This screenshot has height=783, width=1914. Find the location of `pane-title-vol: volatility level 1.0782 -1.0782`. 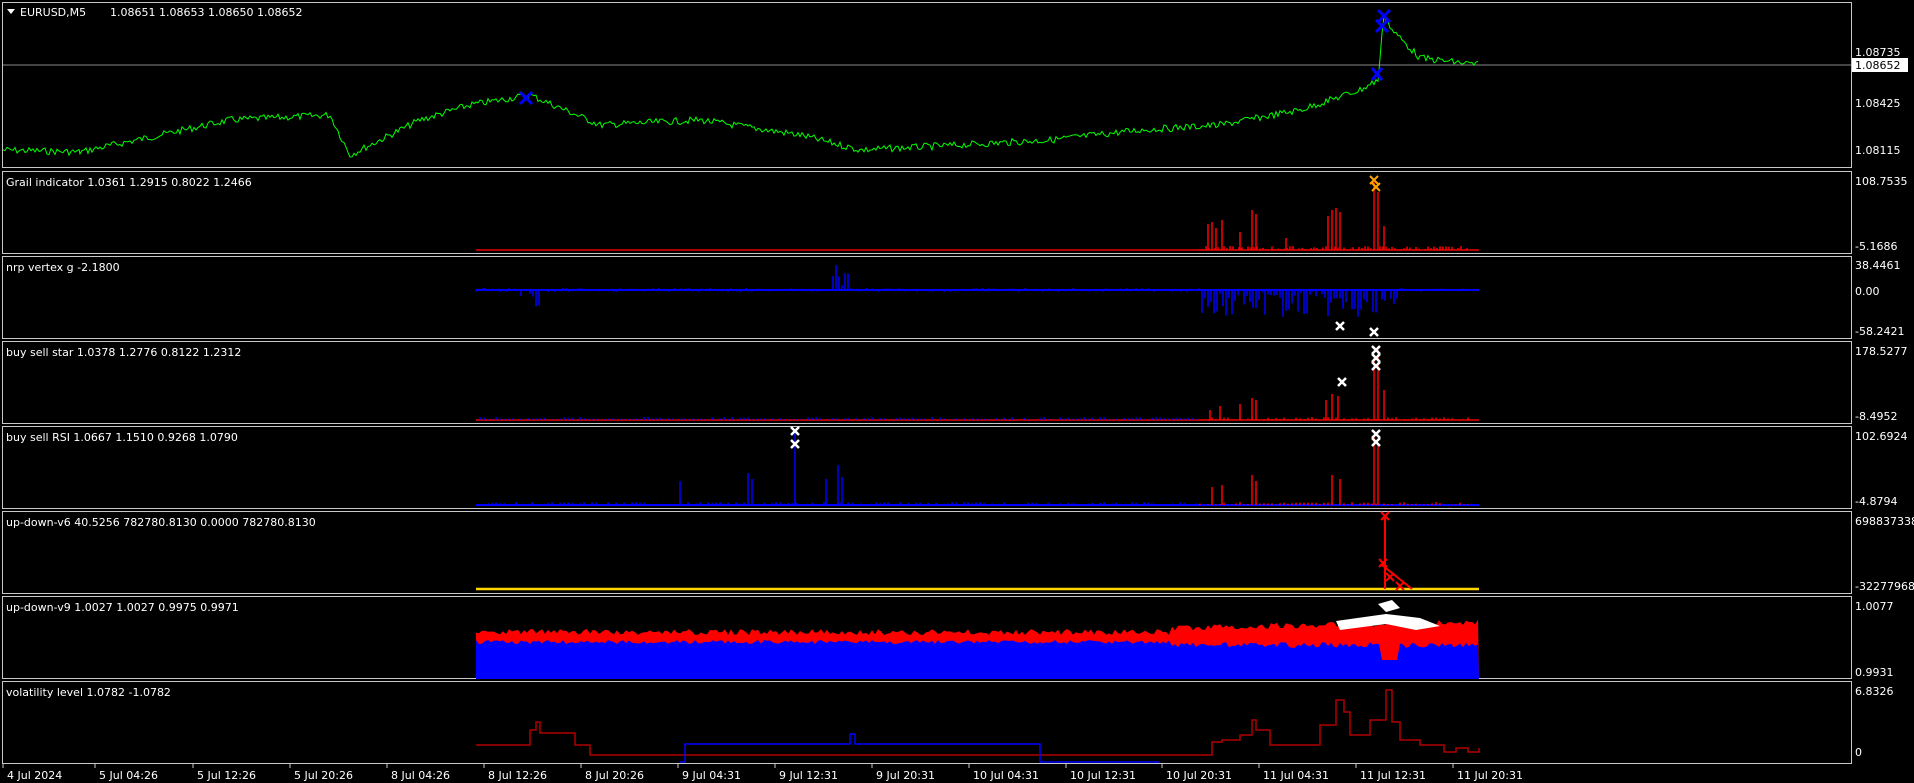

pane-title-vol: volatility level 1.0782 -1.0782 is located at coordinates (88, 692).